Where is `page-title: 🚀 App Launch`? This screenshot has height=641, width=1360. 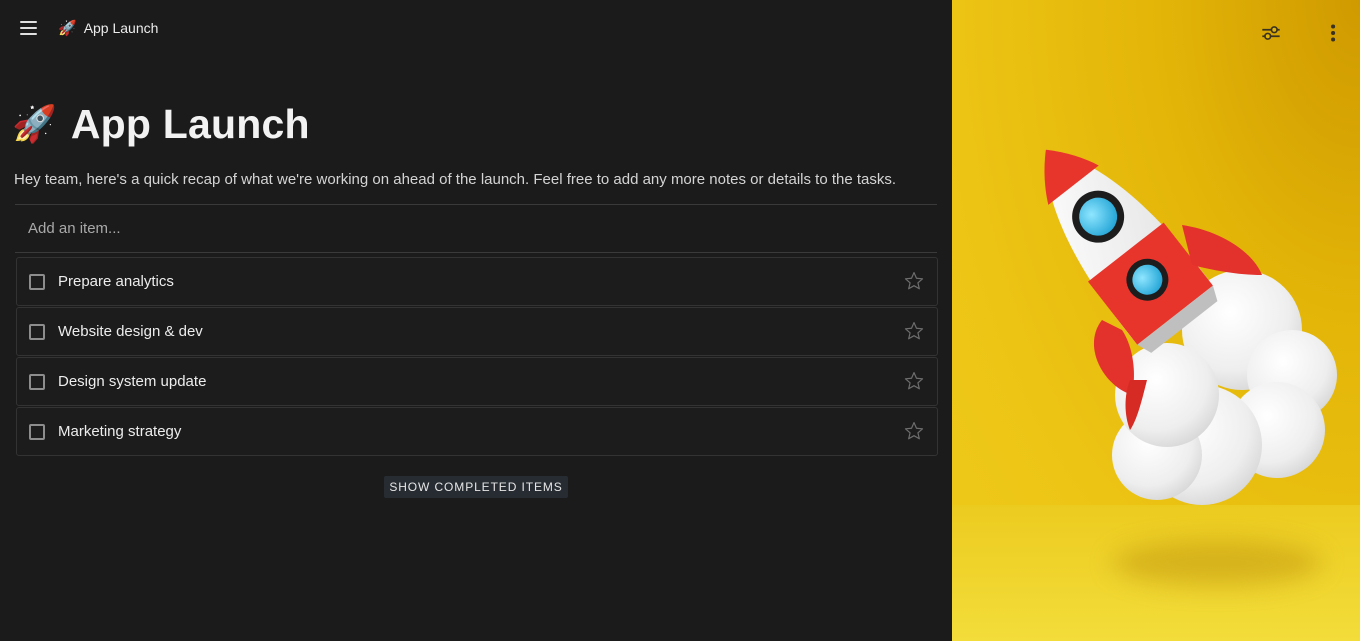
page-title: 🚀 App Launch is located at coordinates (161, 124).